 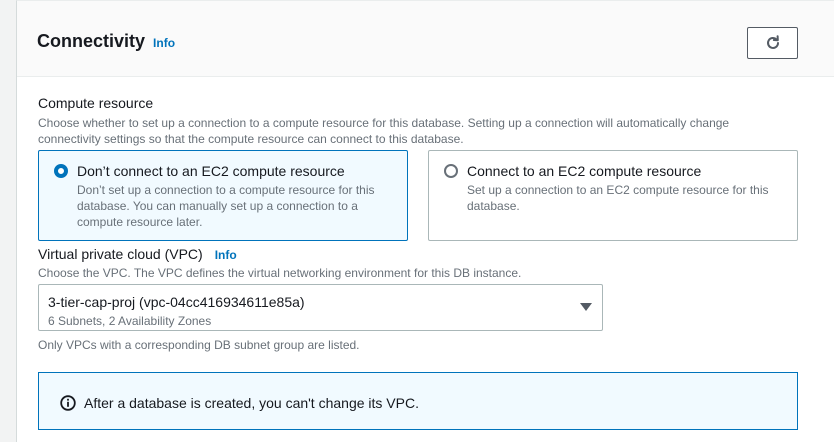 What do you see at coordinates (130, 321) in the screenshot?
I see `vpc-select-sub: 6 Subnets, 2 Availability Zones` at bounding box center [130, 321].